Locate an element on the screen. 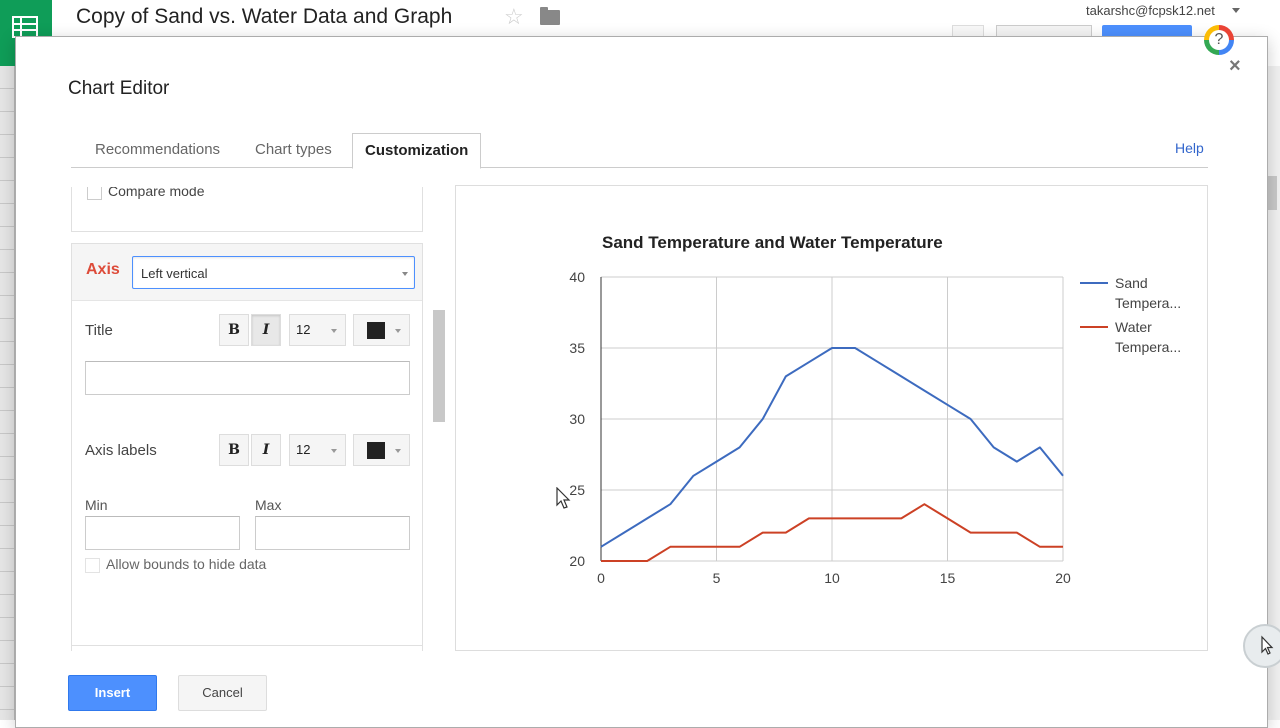 This screenshot has width=1280, height=728. axis-labels-color-picker is located at coordinates (381, 450).